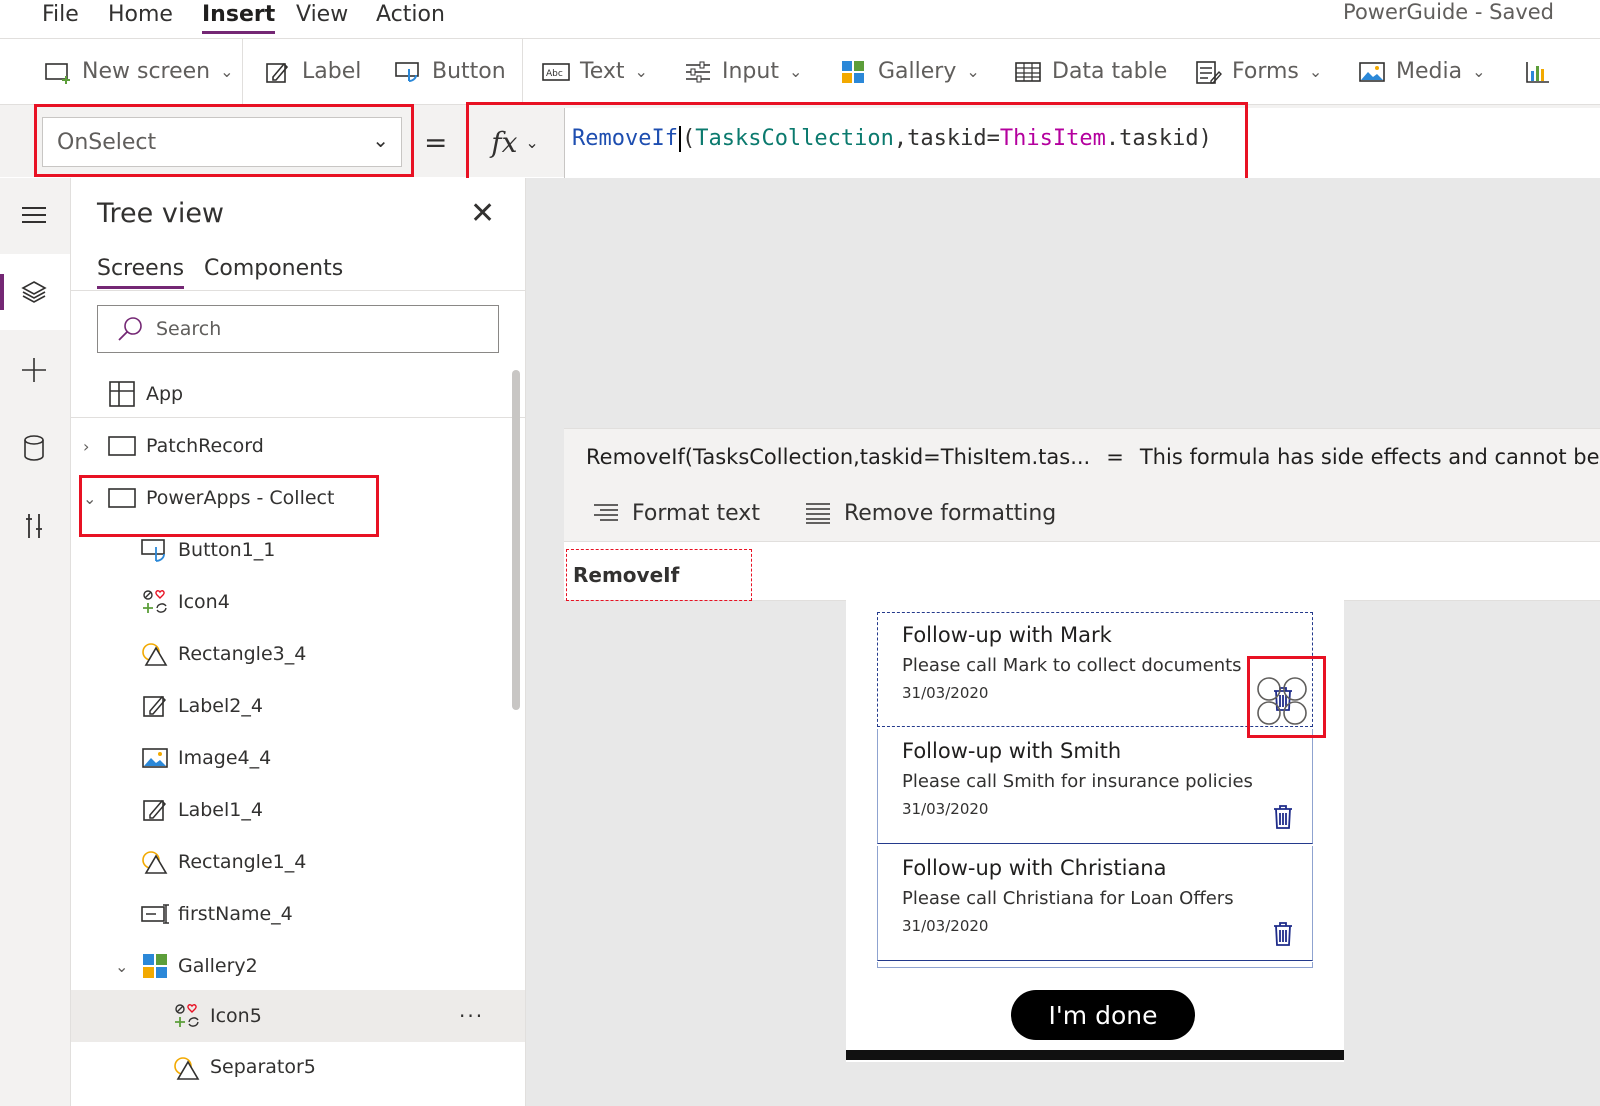 Image resolution: width=1600 pixels, height=1106 pixels. Describe the element at coordinates (220, 810) in the screenshot. I see `tree-item-label: Label1_4` at that location.